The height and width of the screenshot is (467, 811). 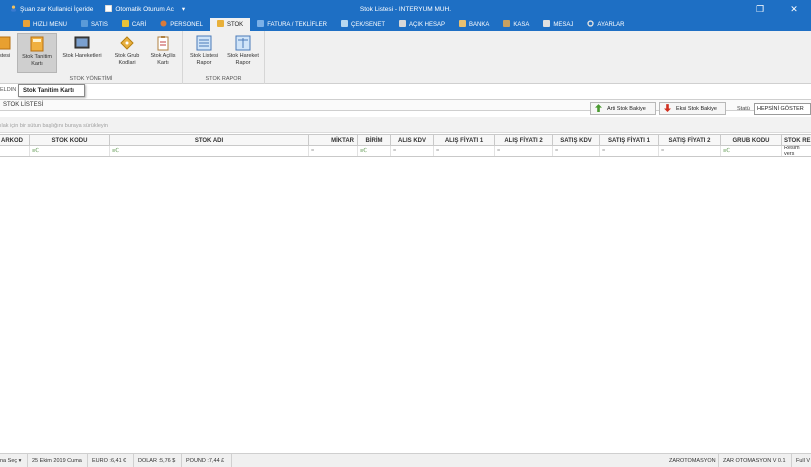 What do you see at coordinates (209, 140) in the screenshot?
I see `column-header-stok-adi: STOK ADI` at bounding box center [209, 140].